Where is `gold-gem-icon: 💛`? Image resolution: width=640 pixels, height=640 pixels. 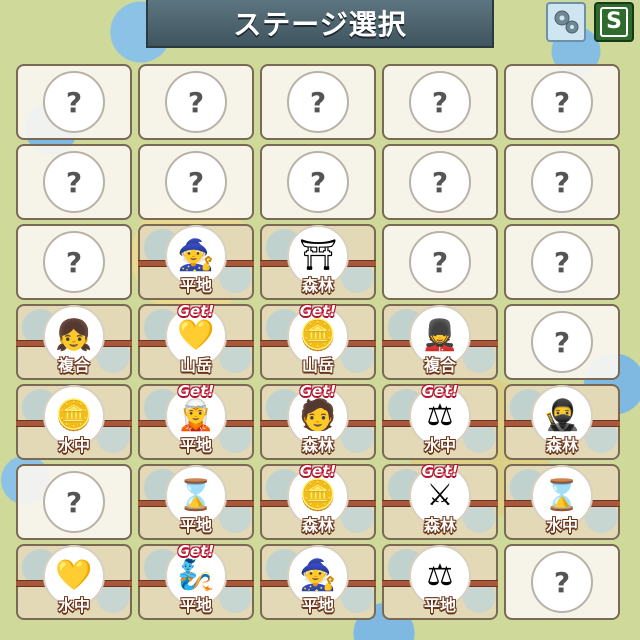 gold-gem-icon: 💛 is located at coordinates (196, 336).